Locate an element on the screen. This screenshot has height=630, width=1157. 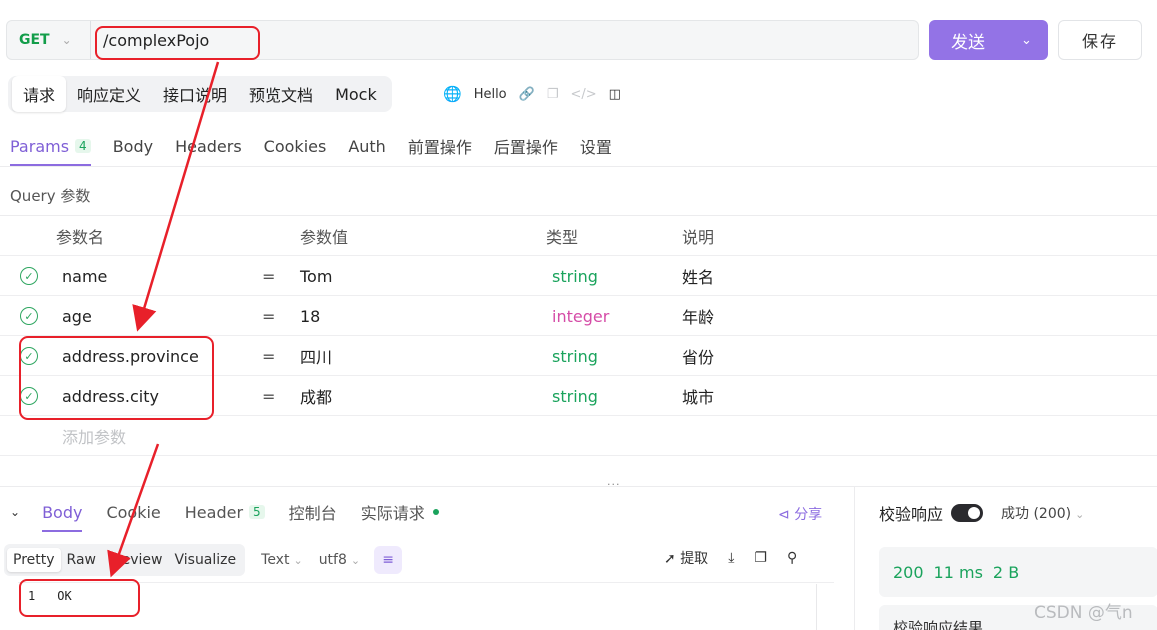
encoding-select: utf8 ⌄ is located at coordinates (339, 560).